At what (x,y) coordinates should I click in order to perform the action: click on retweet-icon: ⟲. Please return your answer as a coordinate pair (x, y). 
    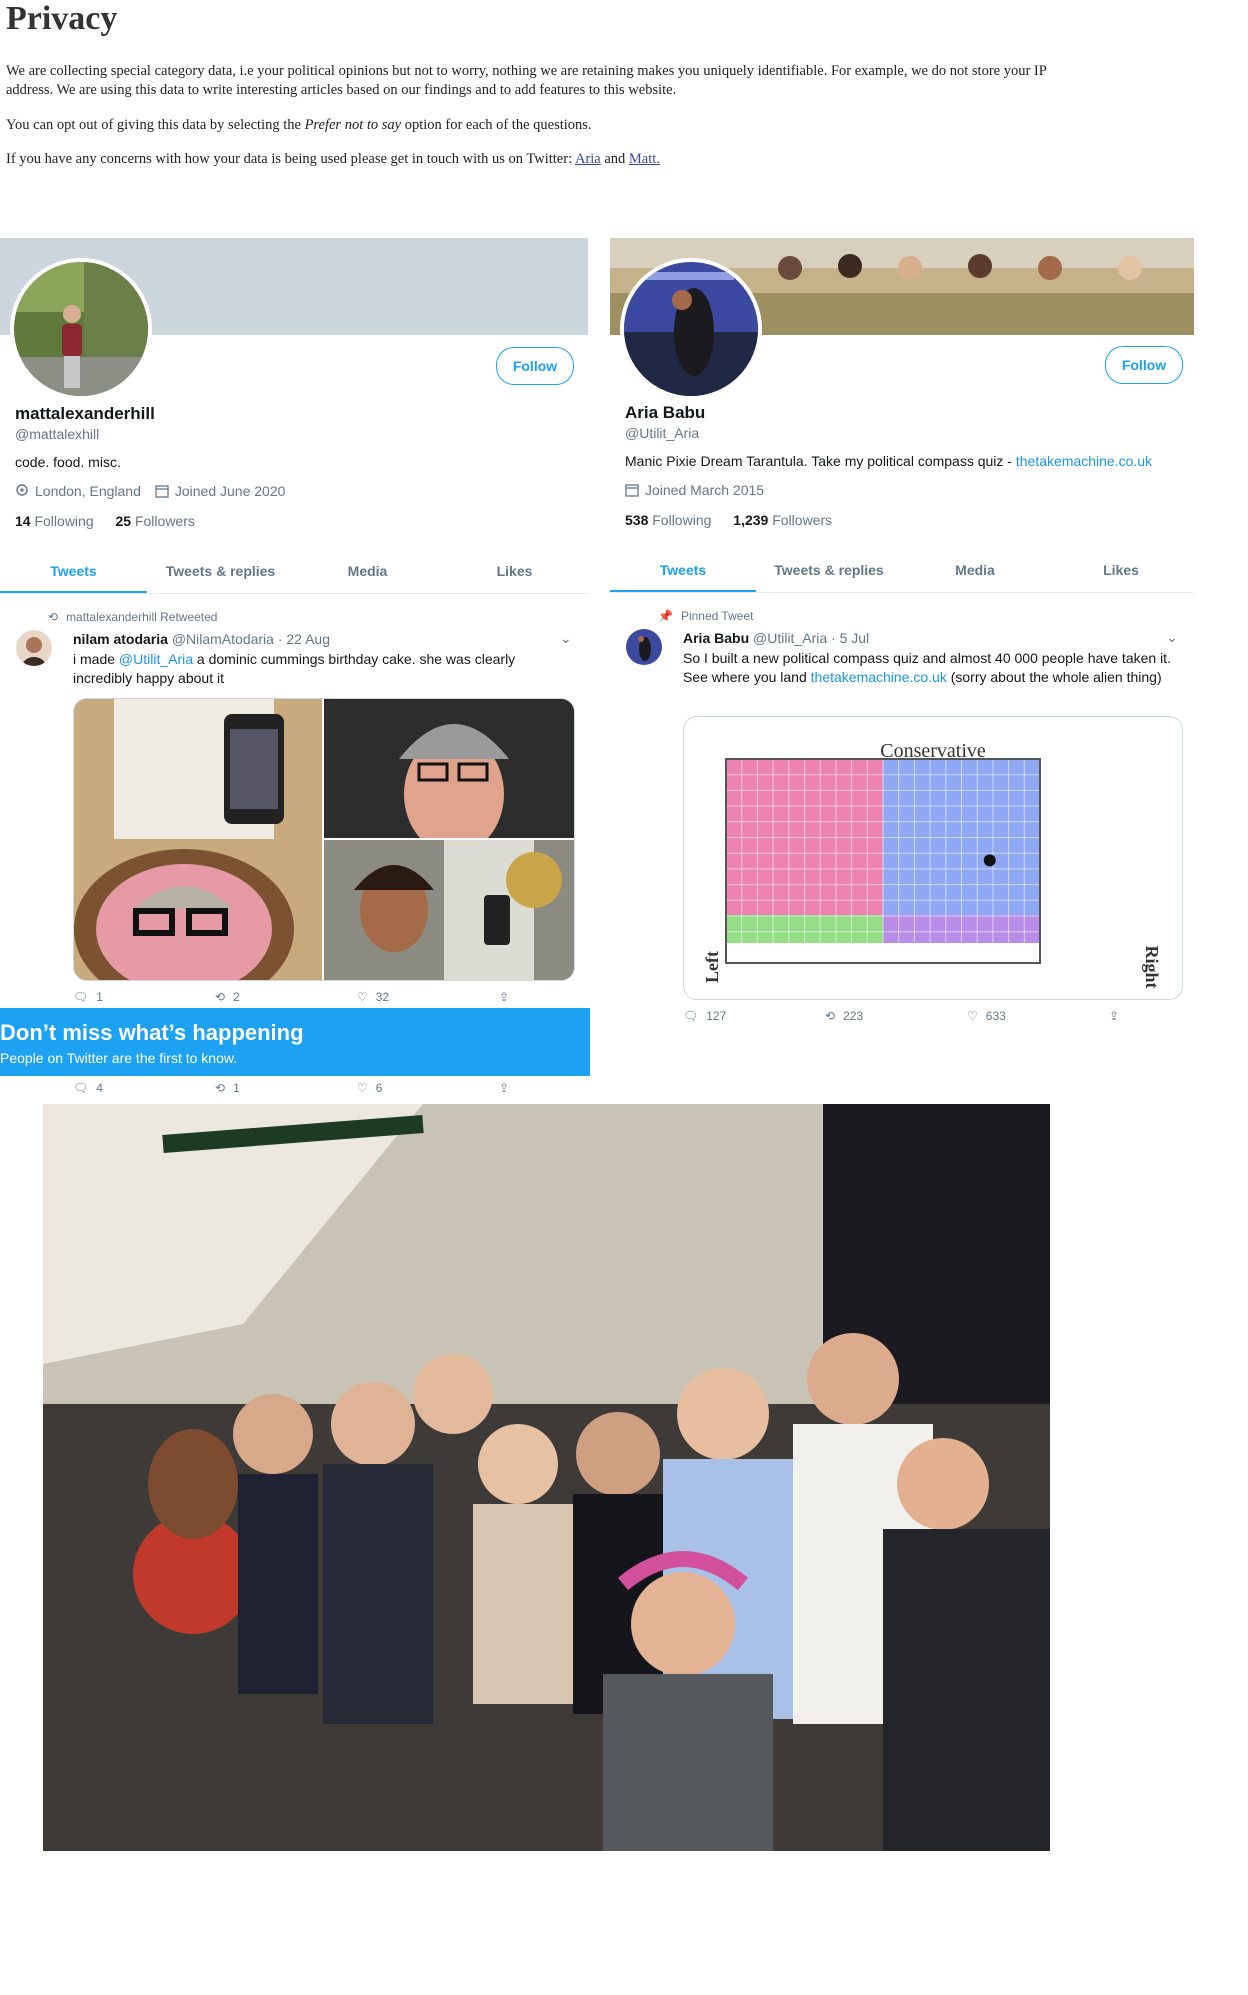
    Looking at the image, I should click on (220, 997).